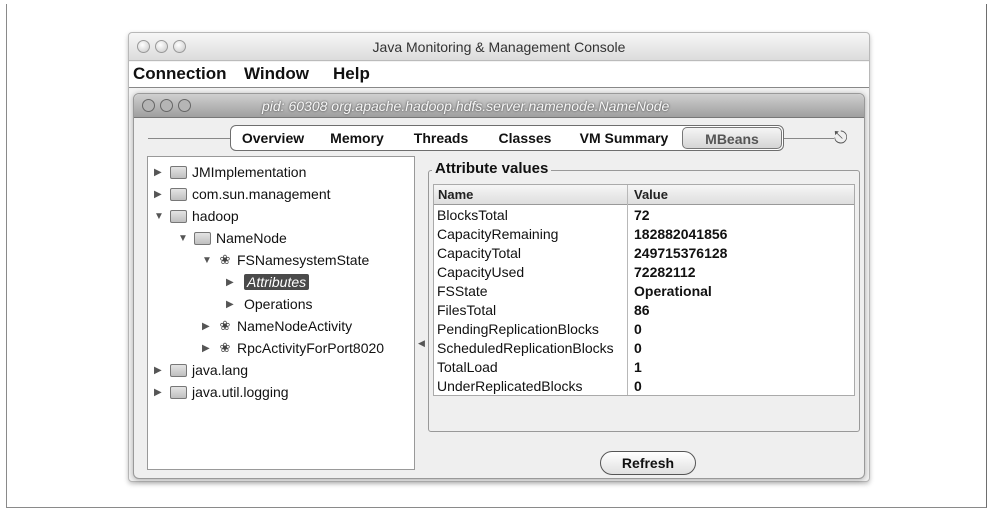 The height and width of the screenshot is (510, 993). I want to click on table-row: BlocksTotal 72, so click(644, 215).